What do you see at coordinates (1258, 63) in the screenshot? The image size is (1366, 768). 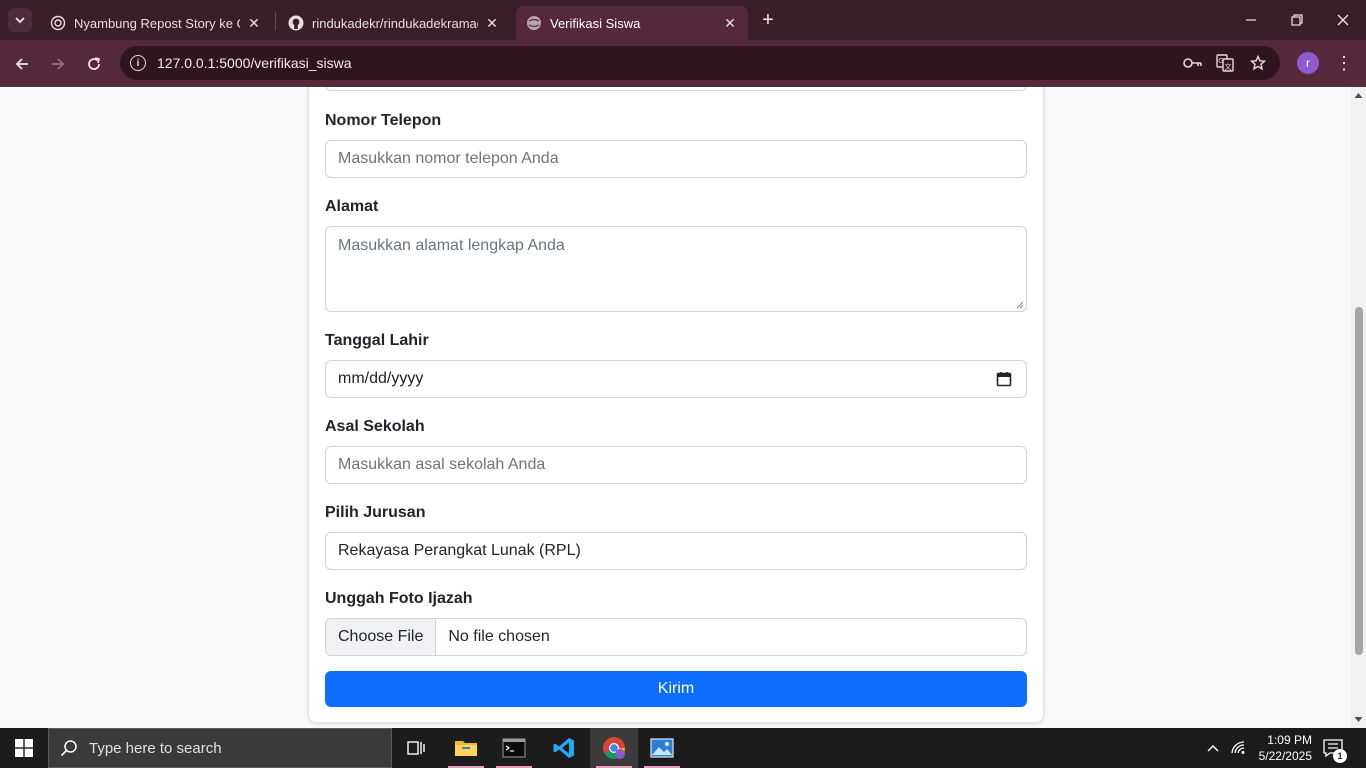 I see `star-icon` at bounding box center [1258, 63].